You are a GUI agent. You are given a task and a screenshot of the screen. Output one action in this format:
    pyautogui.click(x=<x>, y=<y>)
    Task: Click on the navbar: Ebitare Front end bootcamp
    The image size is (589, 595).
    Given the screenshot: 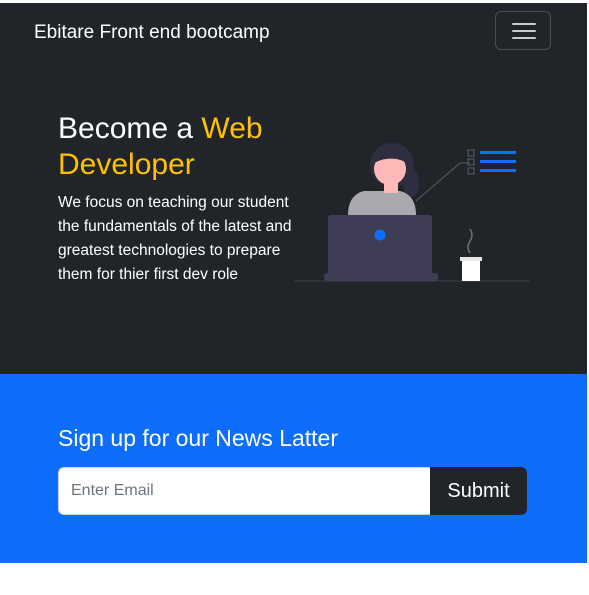 What is the action you would take?
    pyautogui.click(x=293, y=33)
    